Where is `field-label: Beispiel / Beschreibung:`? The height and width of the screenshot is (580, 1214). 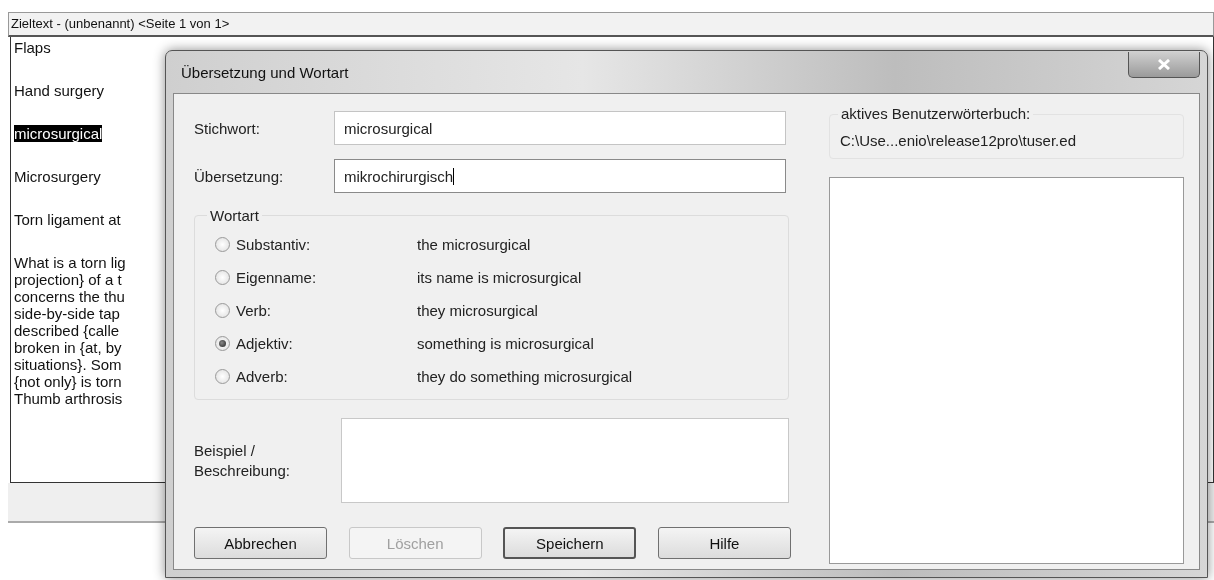 field-label: Beispiel / Beschreibung: is located at coordinates (242, 460).